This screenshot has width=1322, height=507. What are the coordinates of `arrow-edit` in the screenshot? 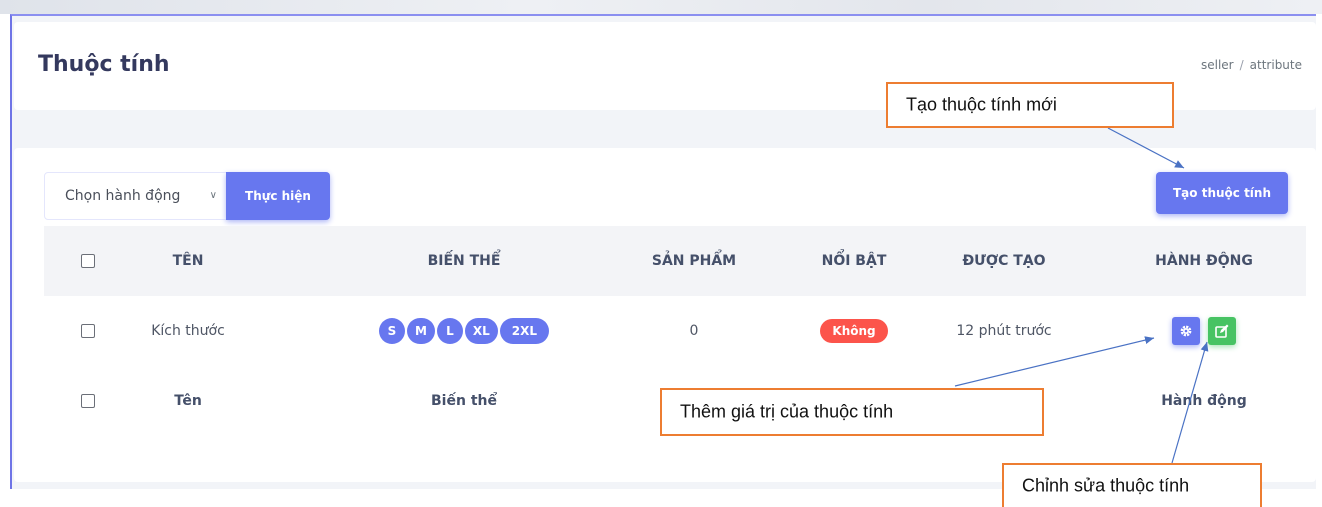 It's located at (1190, 402).